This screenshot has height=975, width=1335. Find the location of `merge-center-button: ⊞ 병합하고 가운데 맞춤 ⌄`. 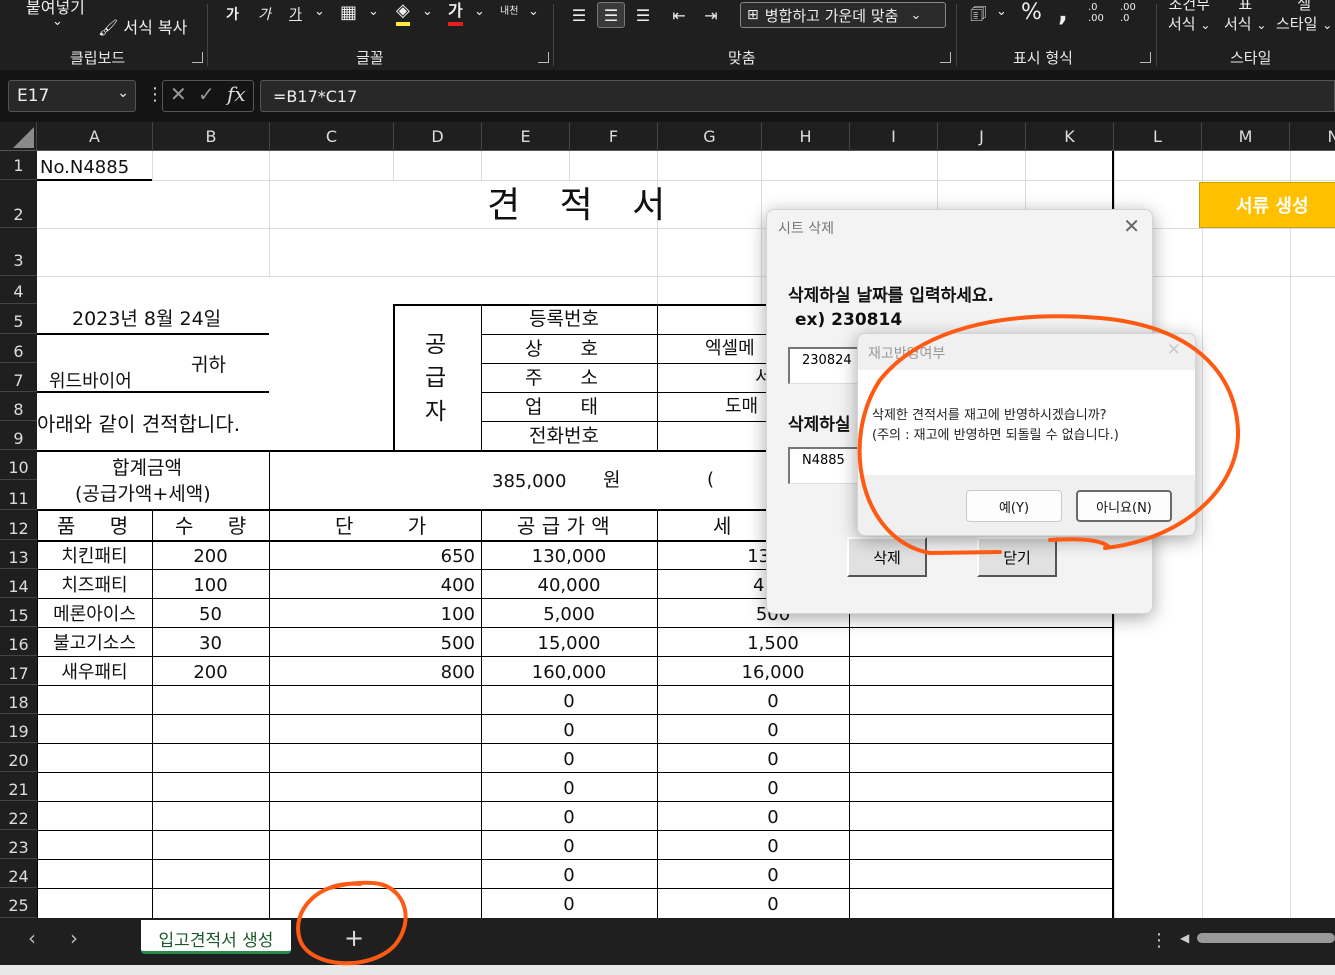

merge-center-button: ⊞ 병합하고 가운데 맞춤 ⌄ is located at coordinates (843, 15).